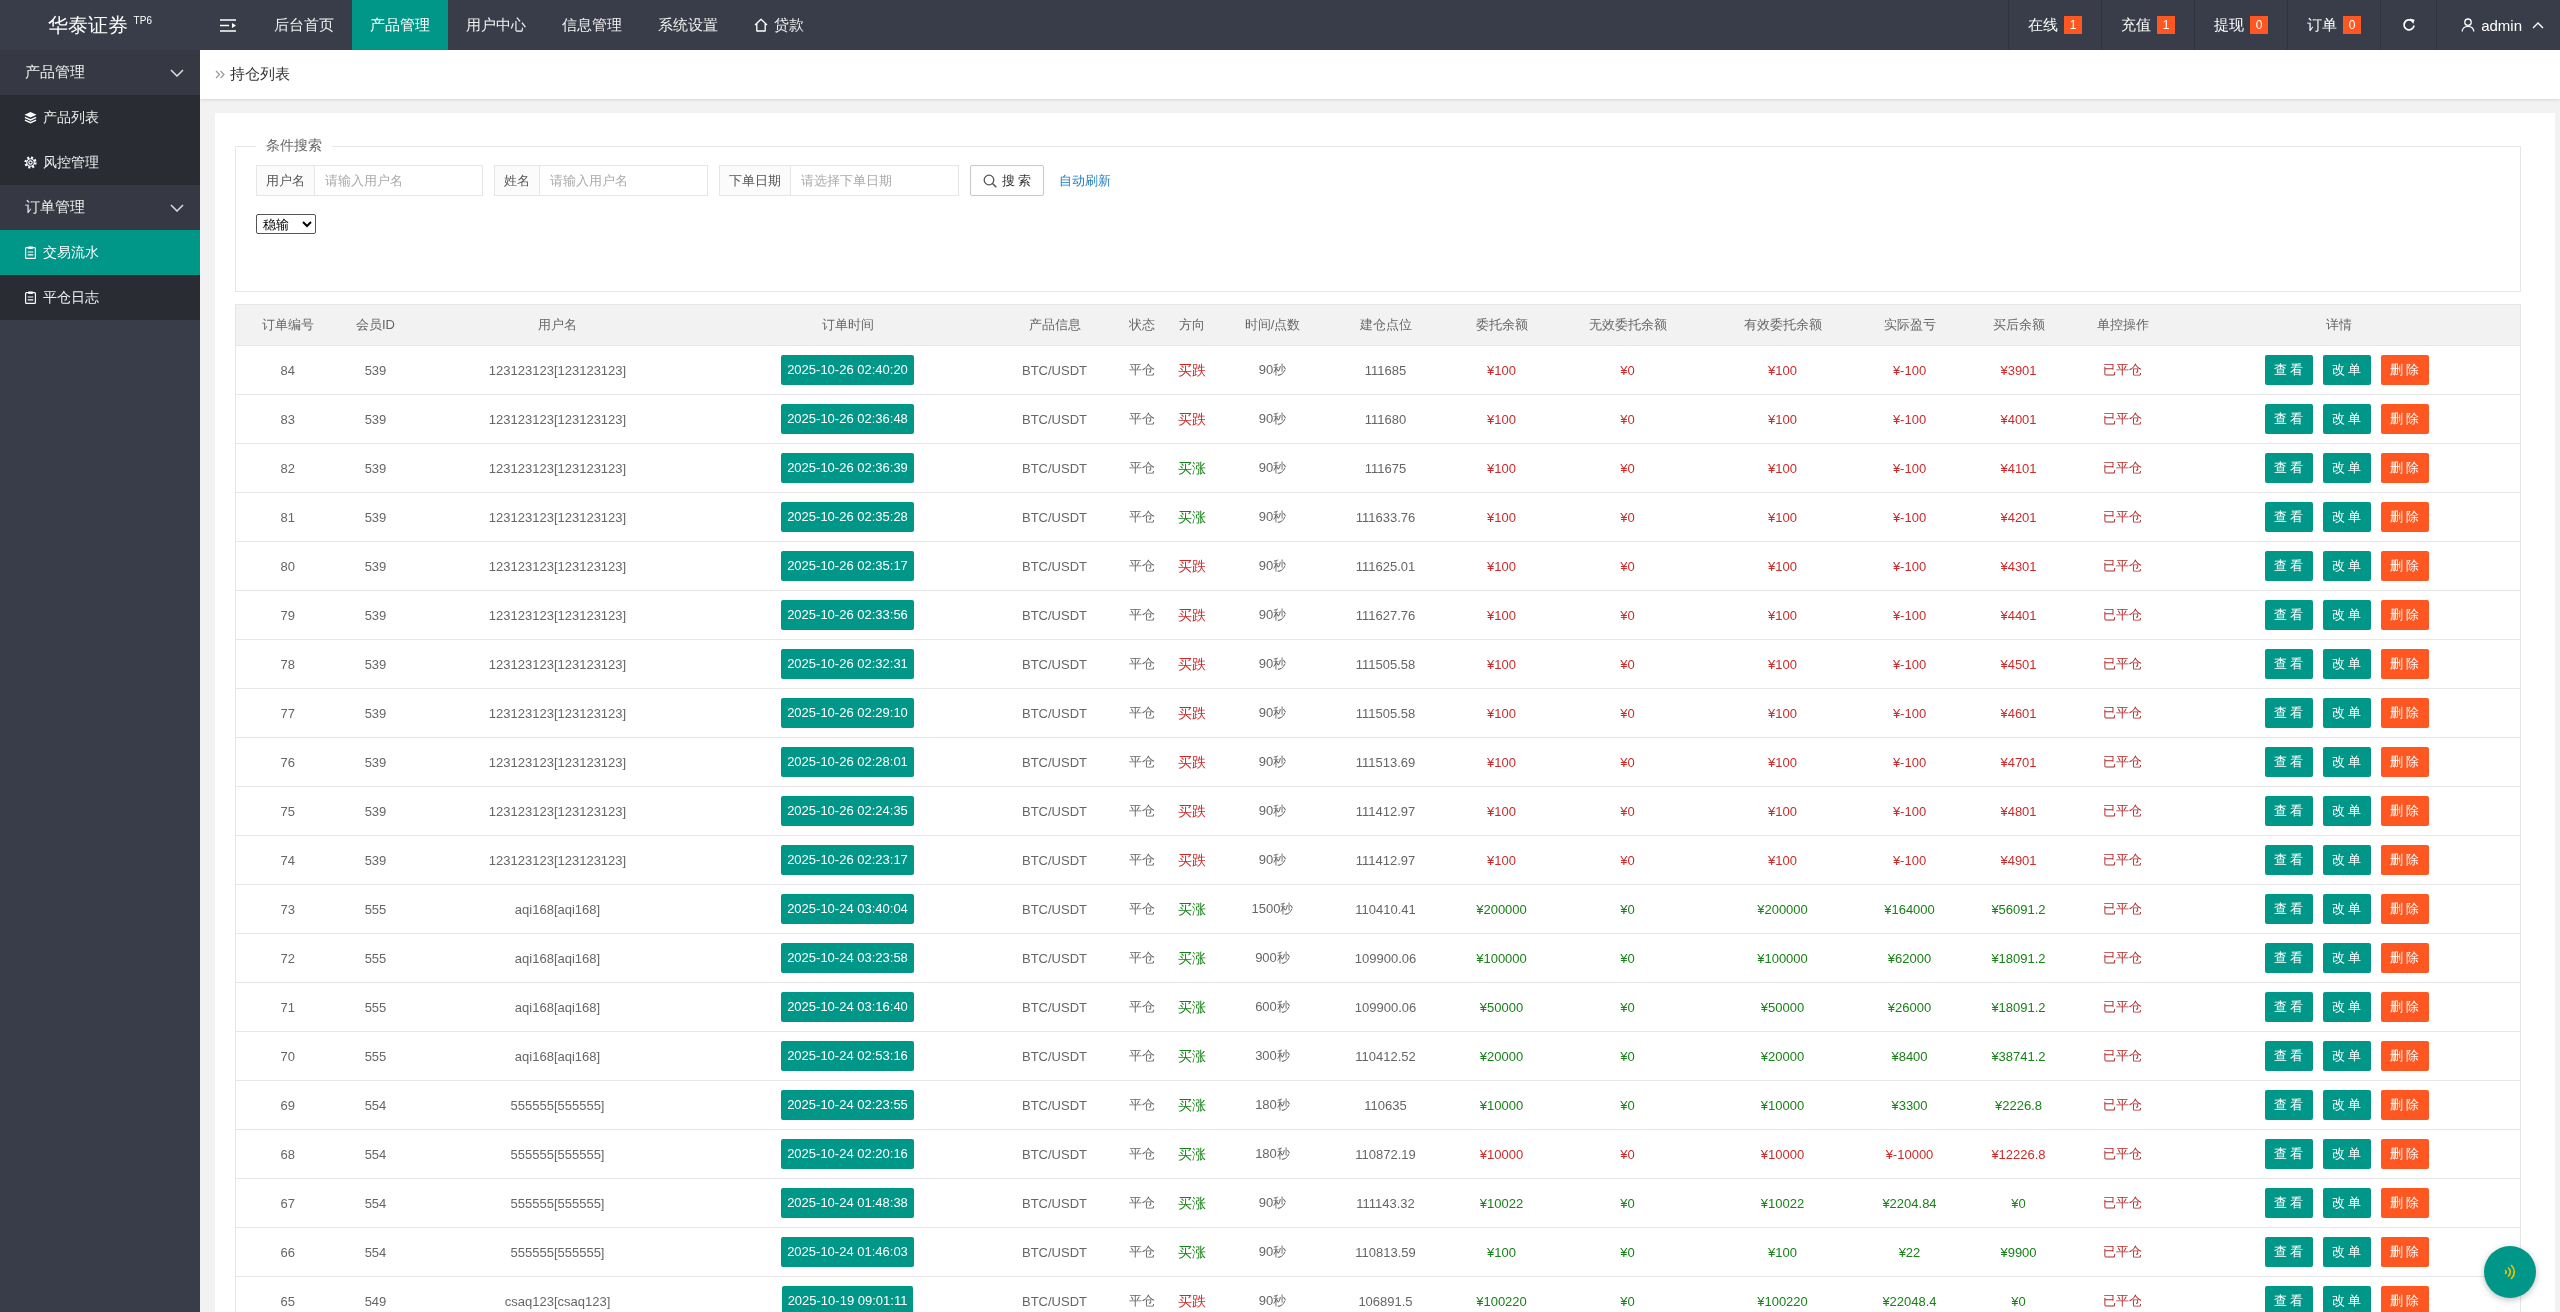 The image size is (2560, 1312). I want to click on breadcrumb-item: 持仓列表, so click(260, 74).